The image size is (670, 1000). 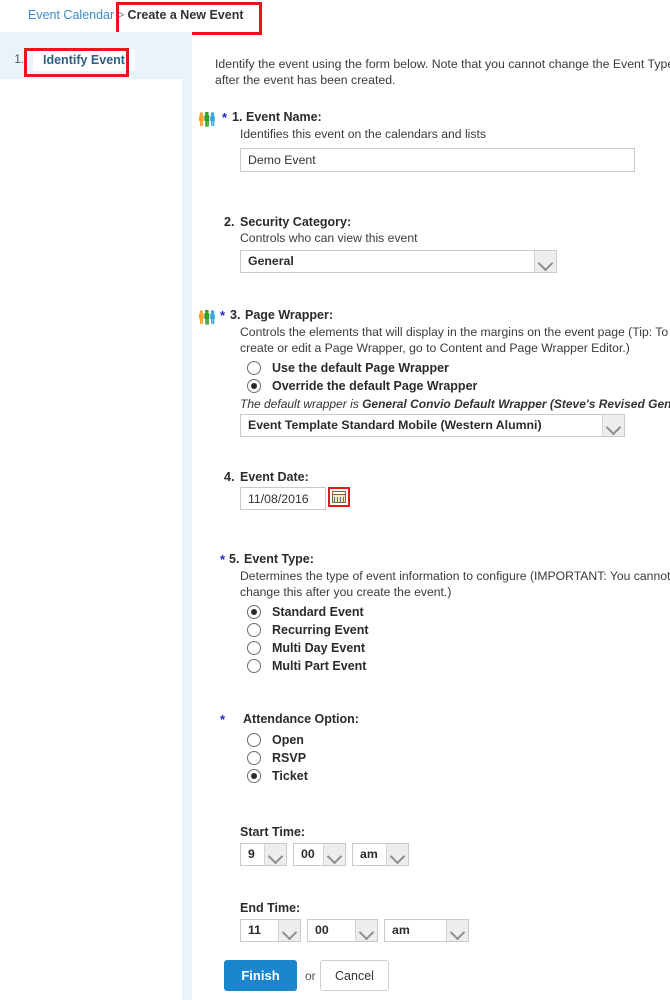 What do you see at coordinates (310, 976) in the screenshot?
I see `or-label: or` at bounding box center [310, 976].